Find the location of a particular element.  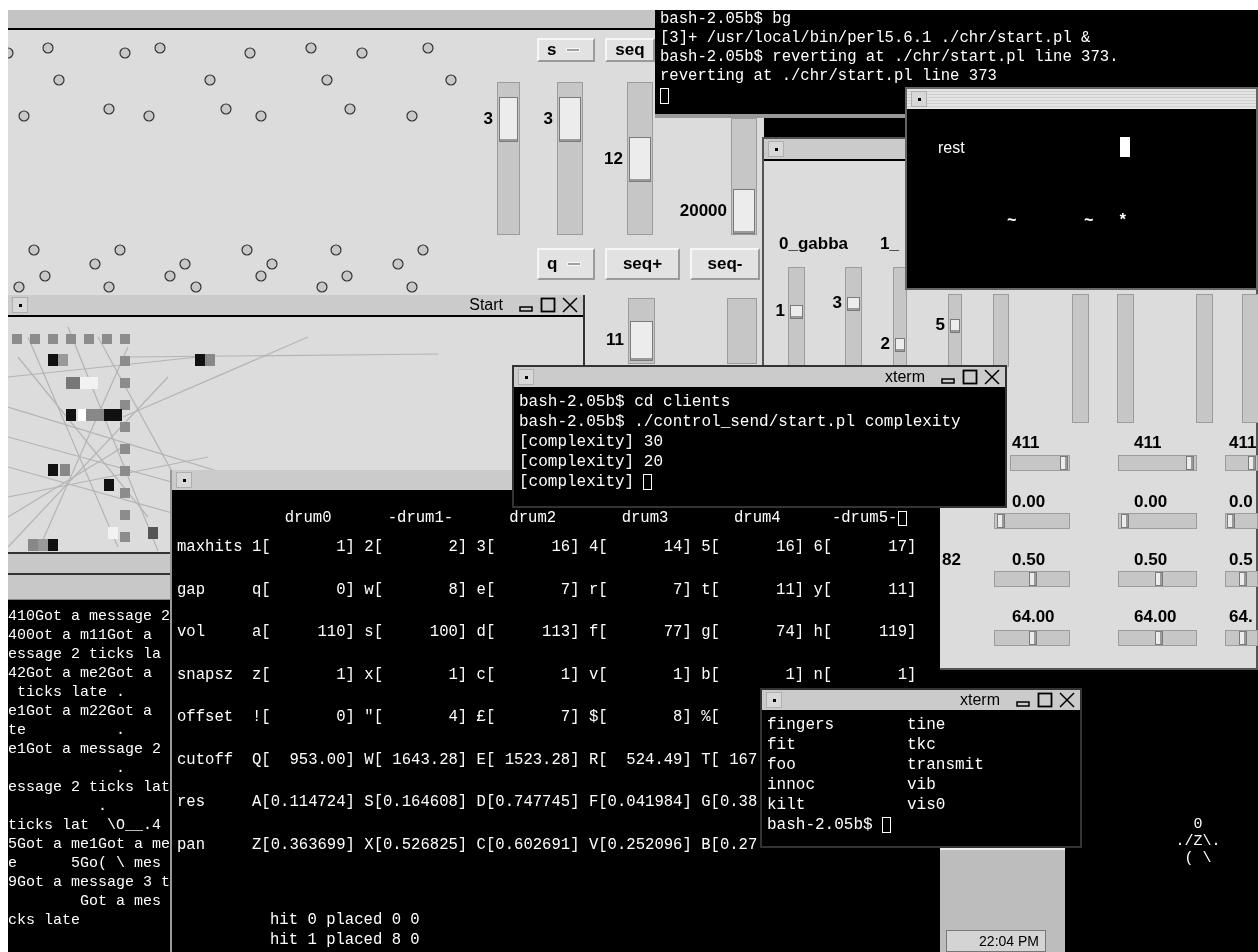

push-button: seq is located at coordinates (630, 50).